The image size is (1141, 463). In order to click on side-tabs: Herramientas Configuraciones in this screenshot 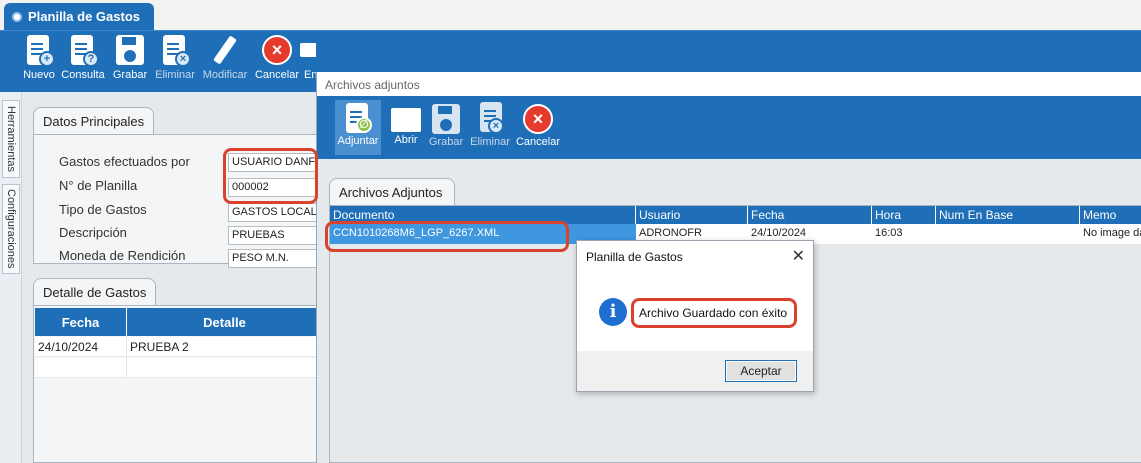, I will do `click(11, 277)`.